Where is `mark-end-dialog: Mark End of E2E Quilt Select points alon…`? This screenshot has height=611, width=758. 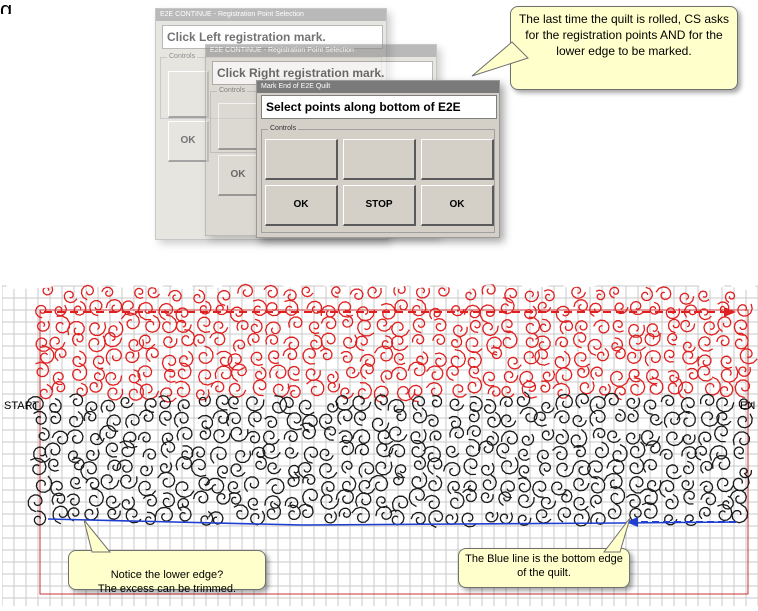 mark-end-dialog: Mark End of E2E Quilt Select points alon… is located at coordinates (378, 159).